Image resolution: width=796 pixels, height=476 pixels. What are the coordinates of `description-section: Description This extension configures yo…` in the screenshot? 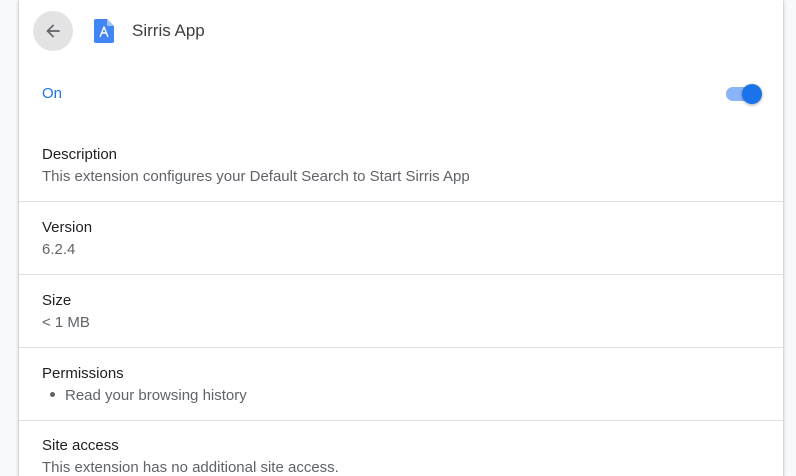 It's located at (401, 164).